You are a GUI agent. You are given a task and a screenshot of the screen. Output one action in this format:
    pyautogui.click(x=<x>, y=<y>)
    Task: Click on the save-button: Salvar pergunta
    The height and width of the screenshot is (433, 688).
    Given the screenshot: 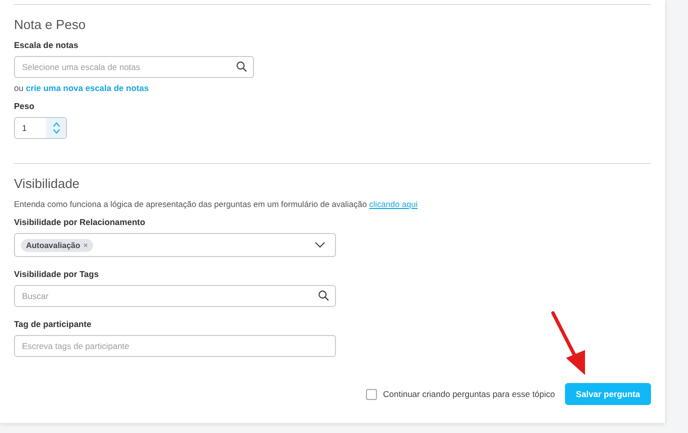 What is the action you would take?
    pyautogui.click(x=608, y=394)
    